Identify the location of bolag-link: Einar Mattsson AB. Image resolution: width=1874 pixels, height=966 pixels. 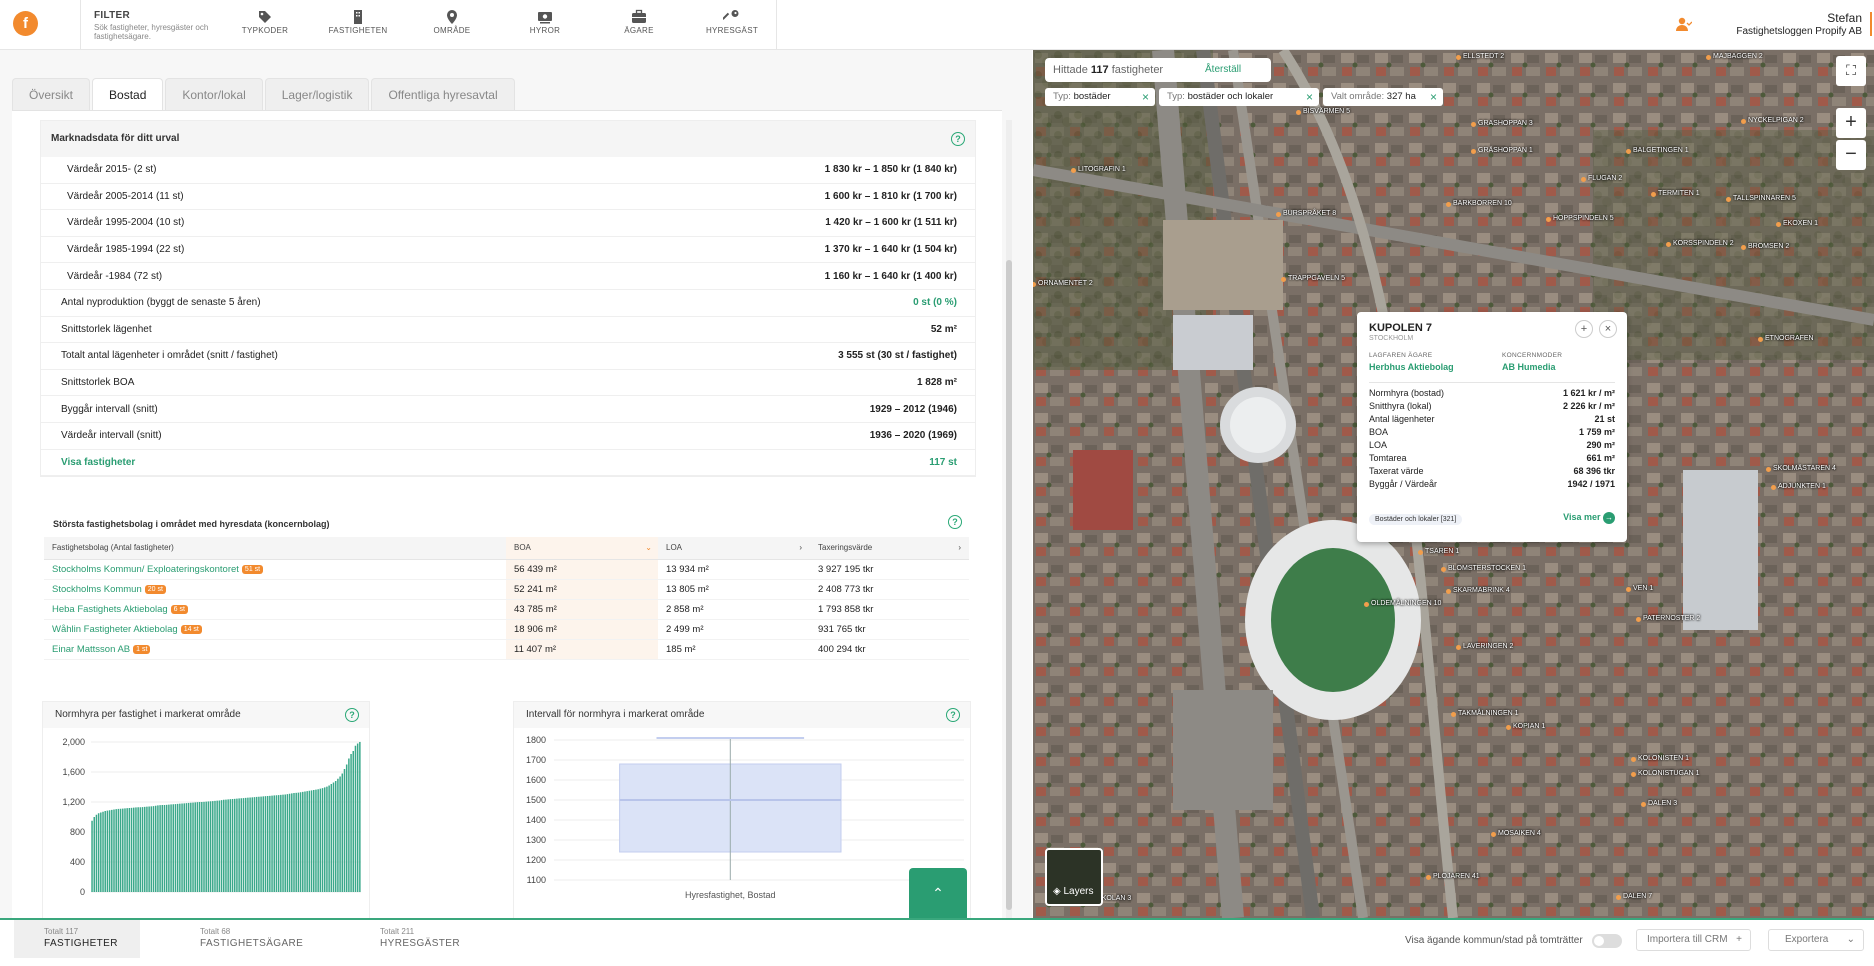
(91, 649).